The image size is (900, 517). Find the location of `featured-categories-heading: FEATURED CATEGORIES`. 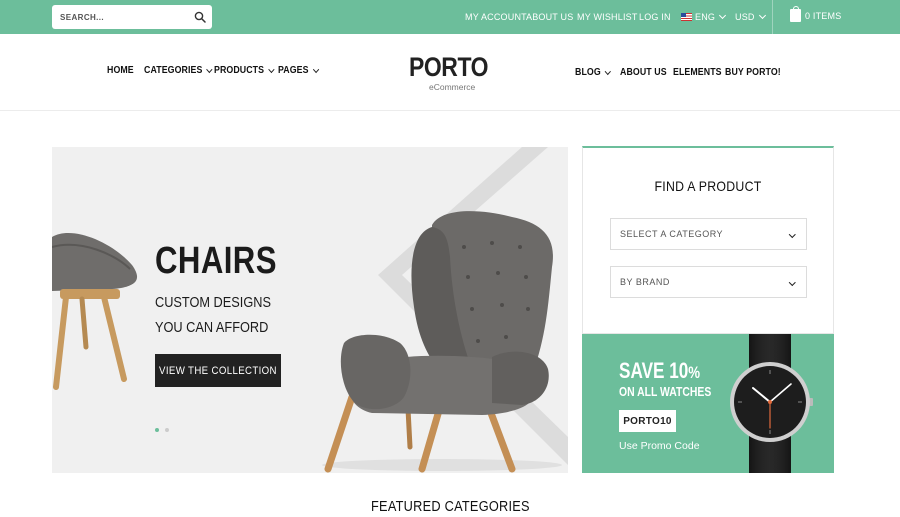

featured-categories-heading: FEATURED CATEGORIES is located at coordinates (450, 506).